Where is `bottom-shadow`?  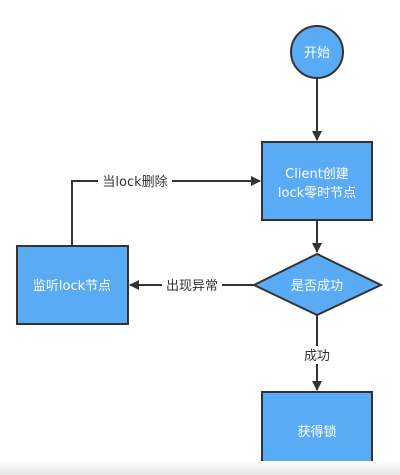 bottom-shadow is located at coordinates (200, 468).